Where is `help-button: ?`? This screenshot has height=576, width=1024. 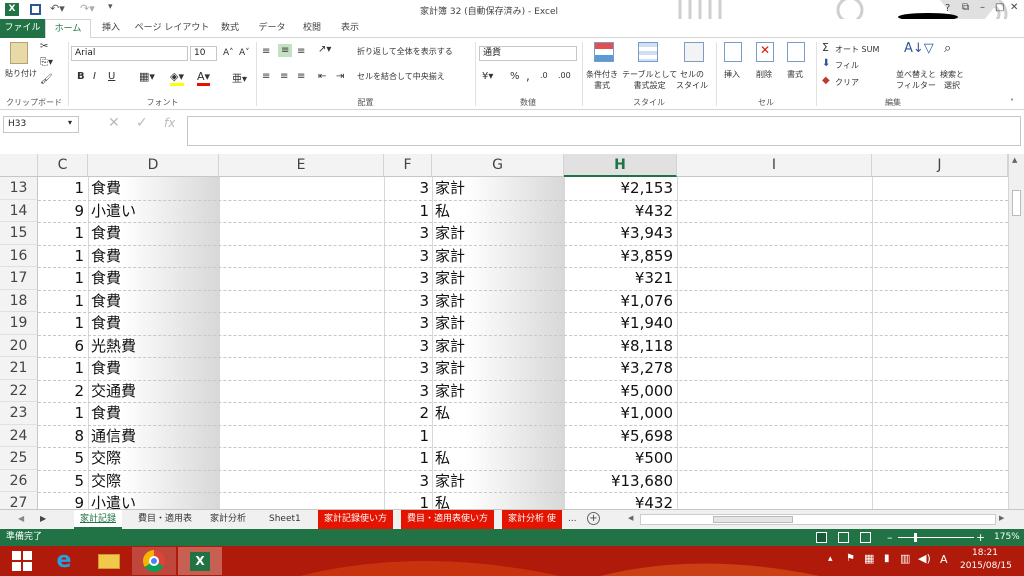 help-button: ? is located at coordinates (947, 8).